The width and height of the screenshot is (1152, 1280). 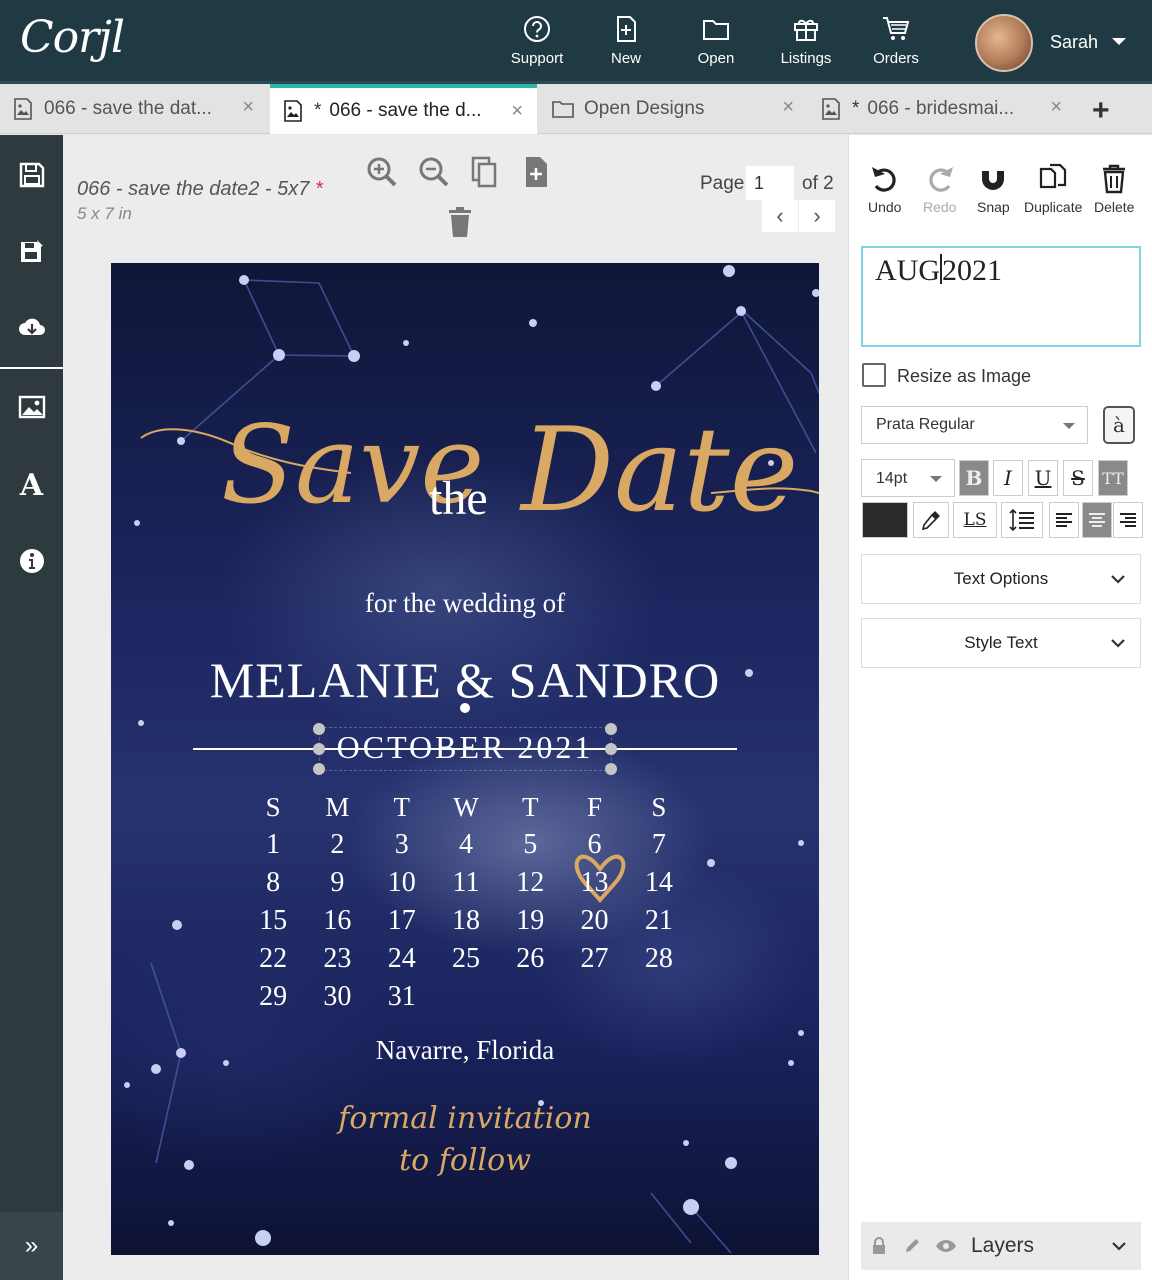 I want to click on align-right-icon, so click(x=1128, y=520).